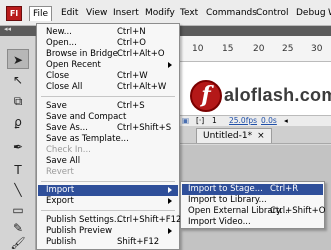 This screenshot has height=250, width=331. I want to click on timeline-status-bar: ▣ [·] 1 25.0fps 0.0s ◂, so click(254, 120).